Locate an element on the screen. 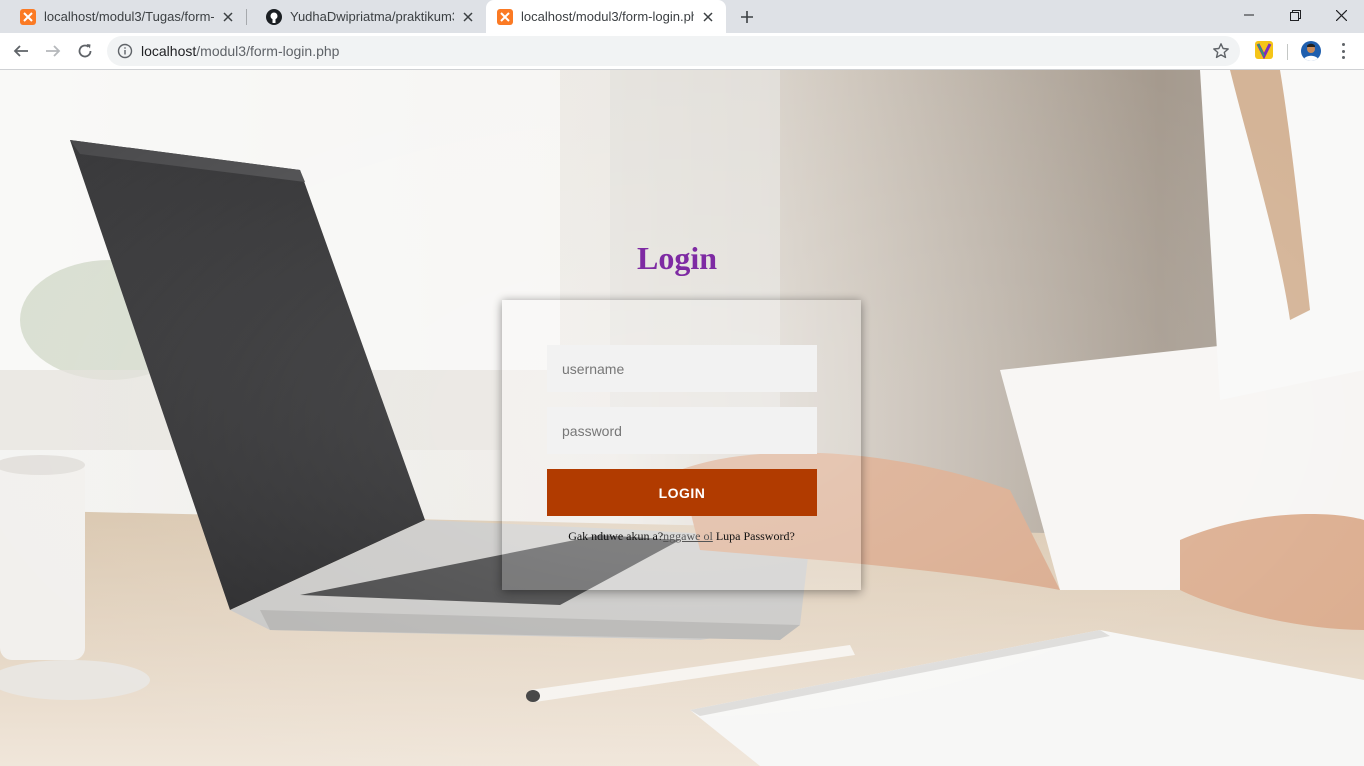 This screenshot has width=1364, height=766. back-button is located at coordinates (21, 51).